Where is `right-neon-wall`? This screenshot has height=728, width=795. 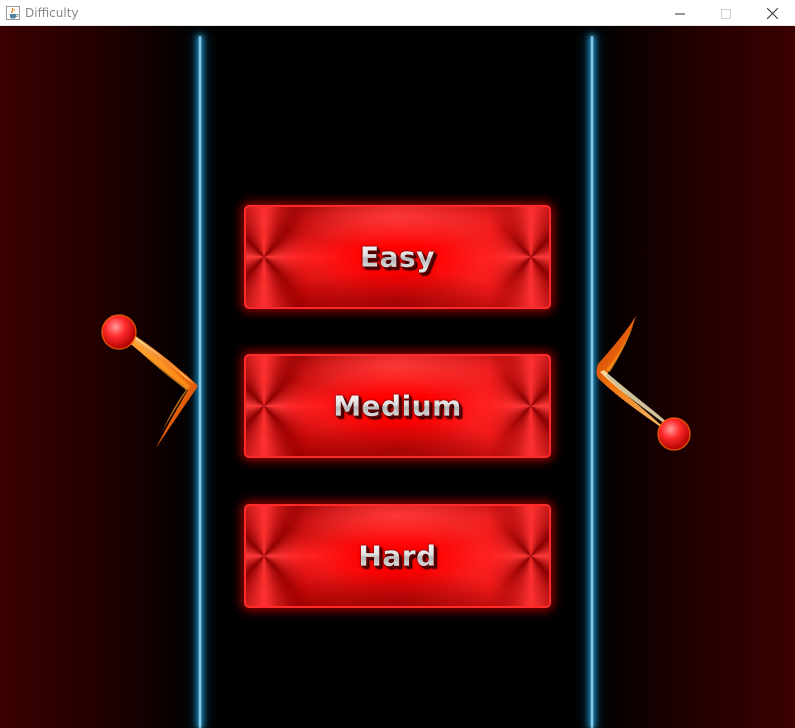
right-neon-wall is located at coordinates (592, 382).